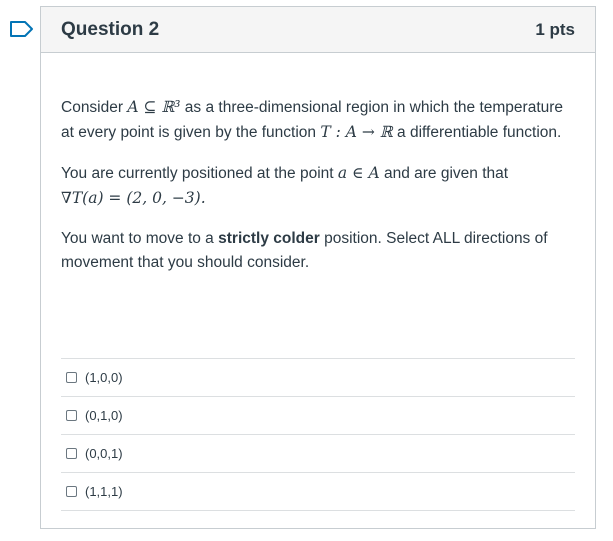 The height and width of the screenshot is (541, 613). What do you see at coordinates (154, 107) in the screenshot?
I see `math-set: A ⊆ ℝ³` at bounding box center [154, 107].